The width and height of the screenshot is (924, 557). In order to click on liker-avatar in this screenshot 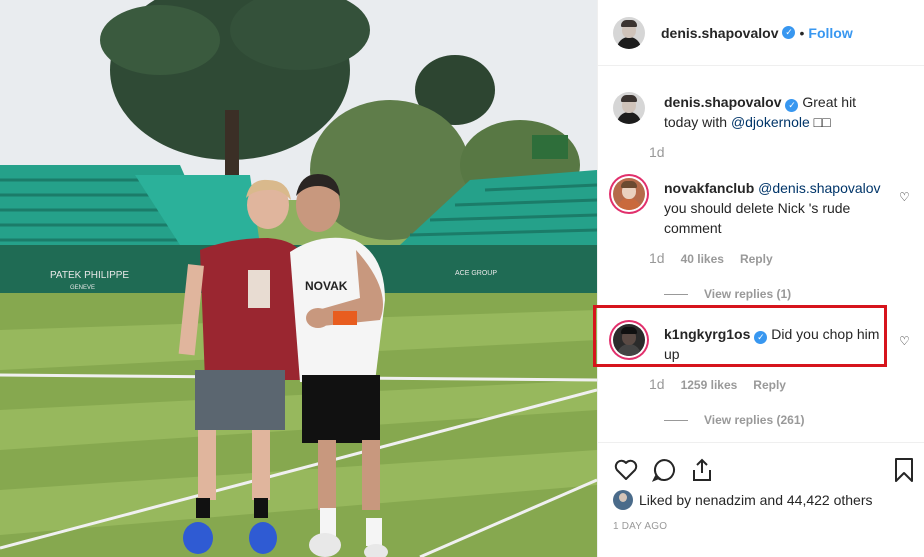, I will do `click(623, 500)`.